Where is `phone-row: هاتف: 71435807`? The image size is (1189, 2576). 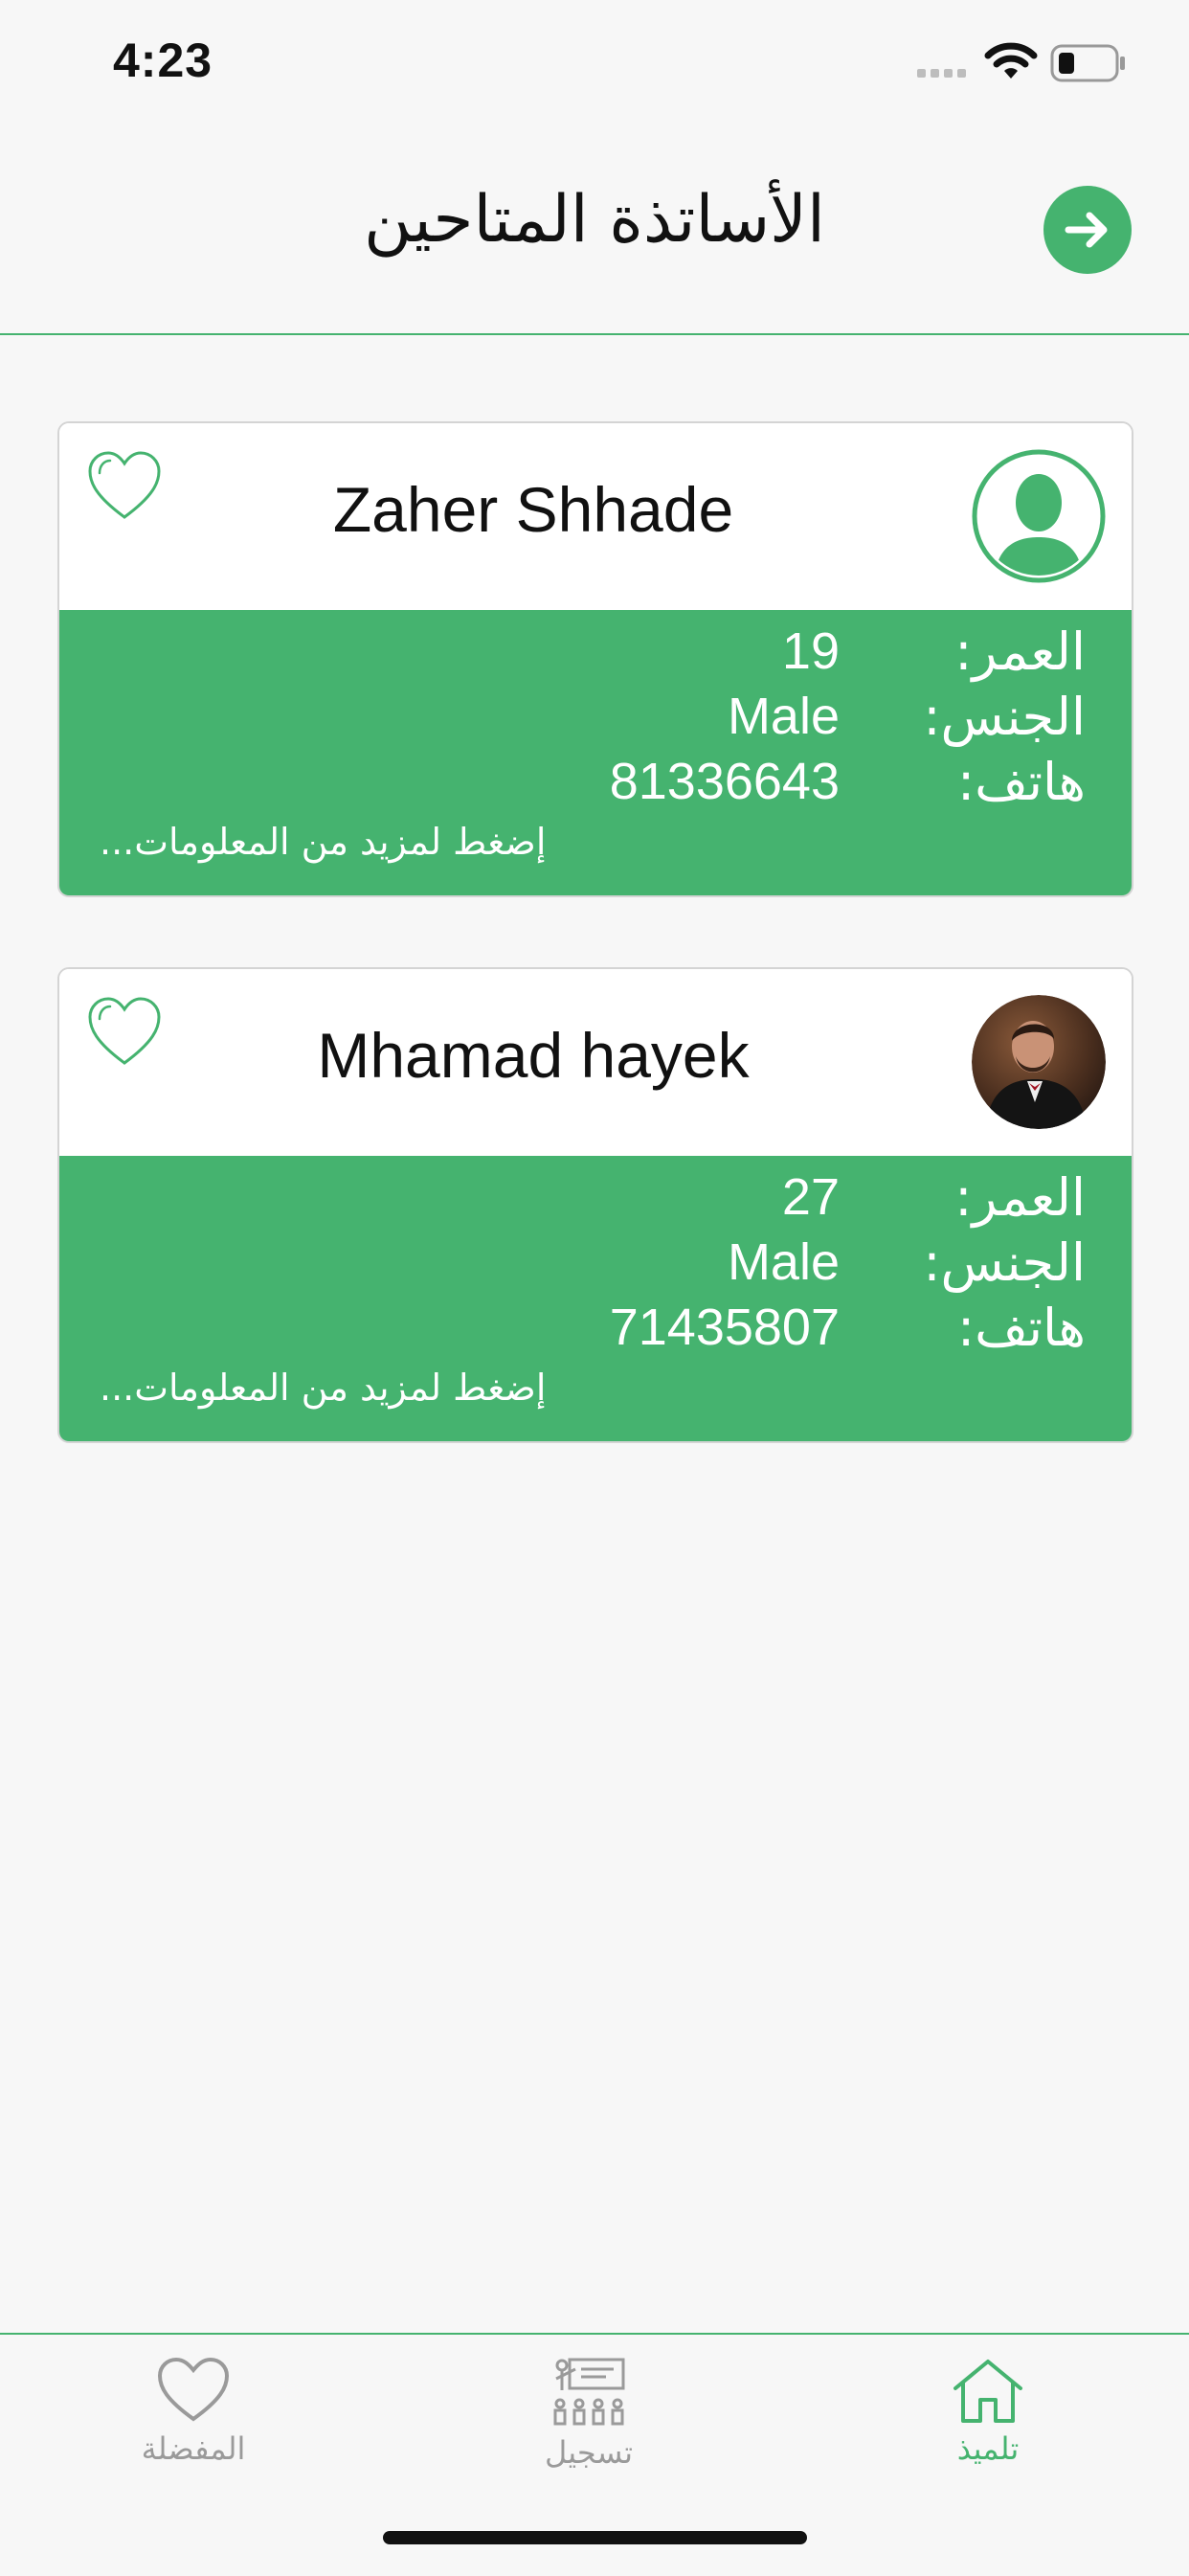
phone-row: هاتف: 71435807 is located at coordinates (595, 1330).